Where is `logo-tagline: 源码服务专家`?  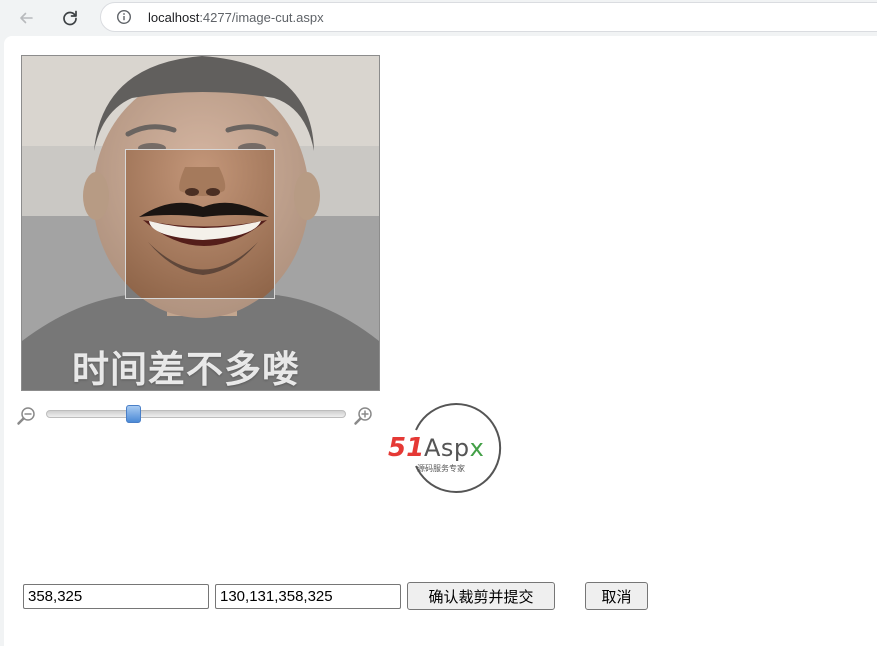
logo-tagline: 源码服务专家 is located at coordinates (441, 468).